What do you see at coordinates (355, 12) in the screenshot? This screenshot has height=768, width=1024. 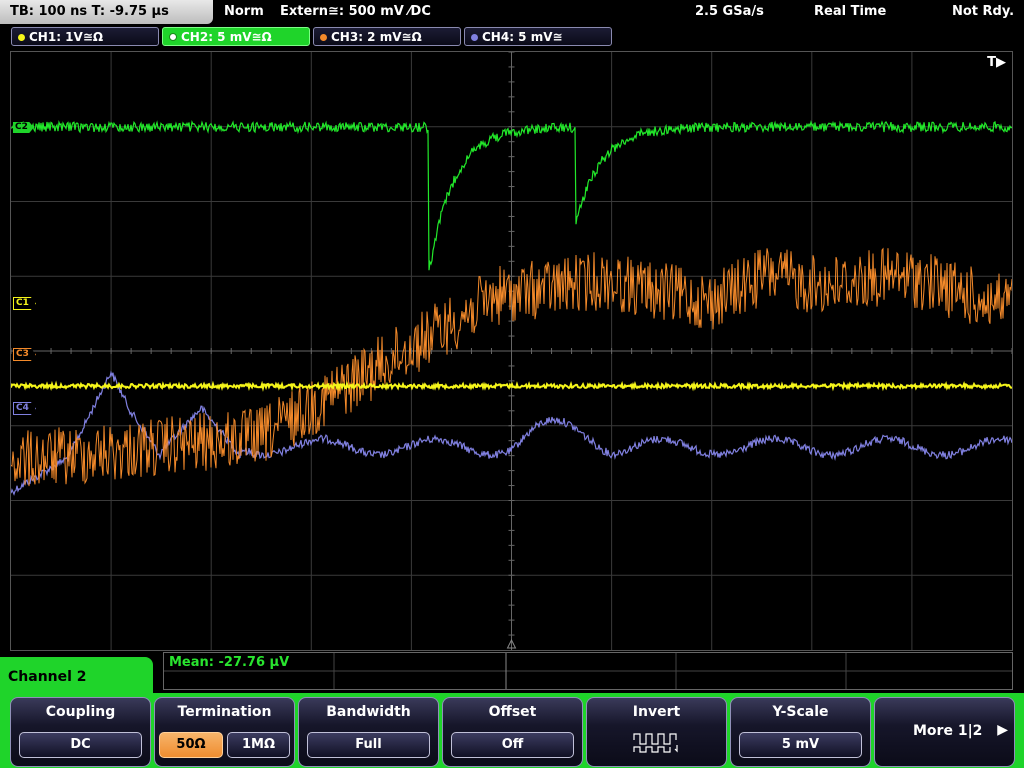 I see `trigger-source: Extern≅: 500 mV ⁄DC` at bounding box center [355, 12].